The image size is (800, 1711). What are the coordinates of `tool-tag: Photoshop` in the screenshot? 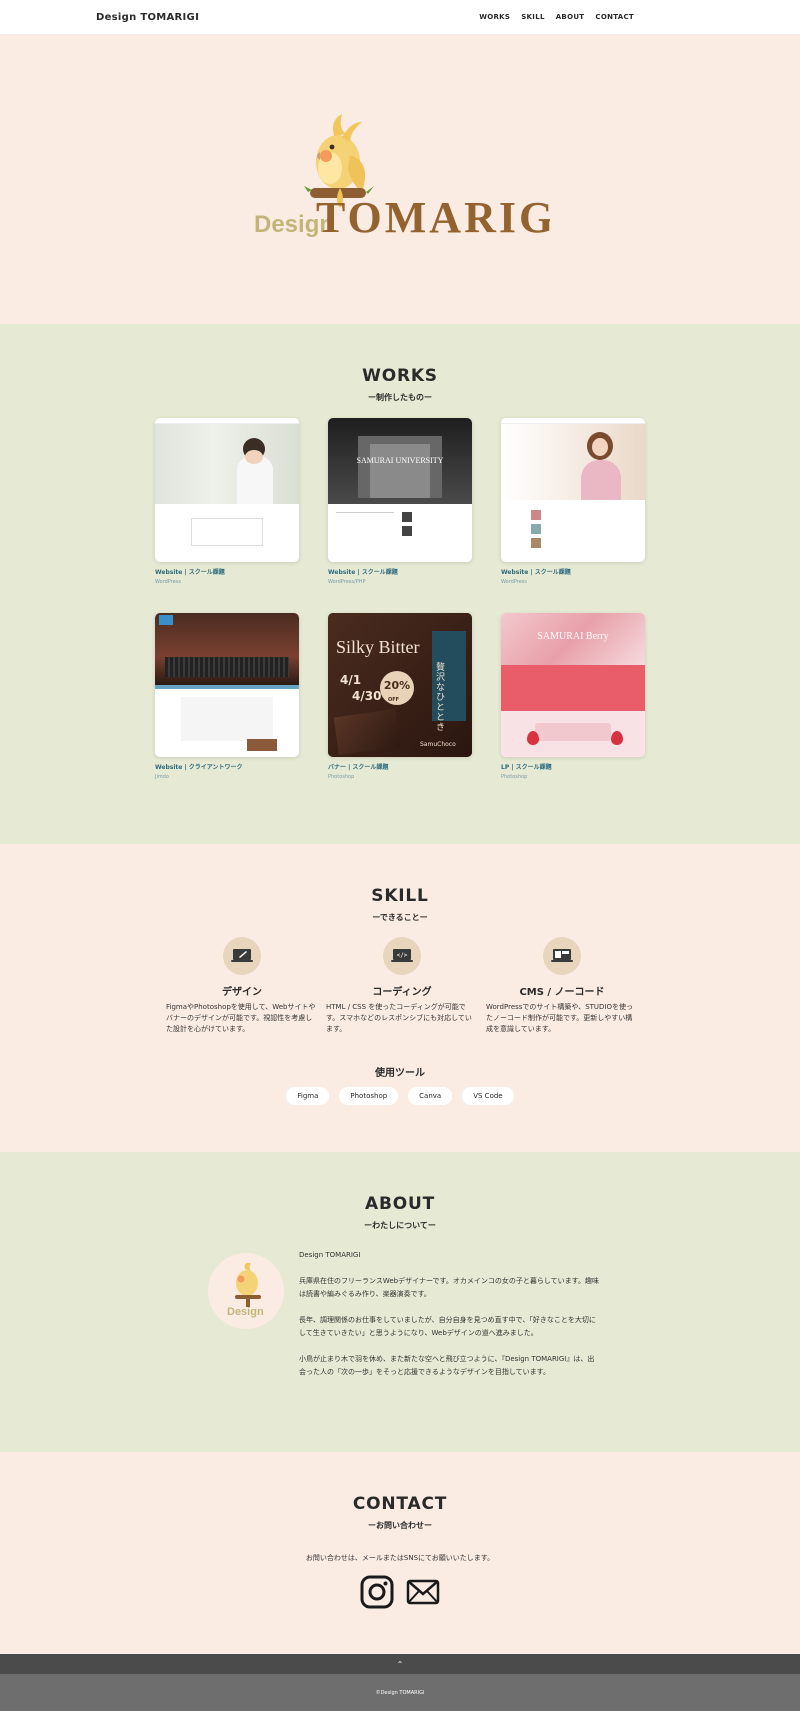 It's located at (369, 1096).